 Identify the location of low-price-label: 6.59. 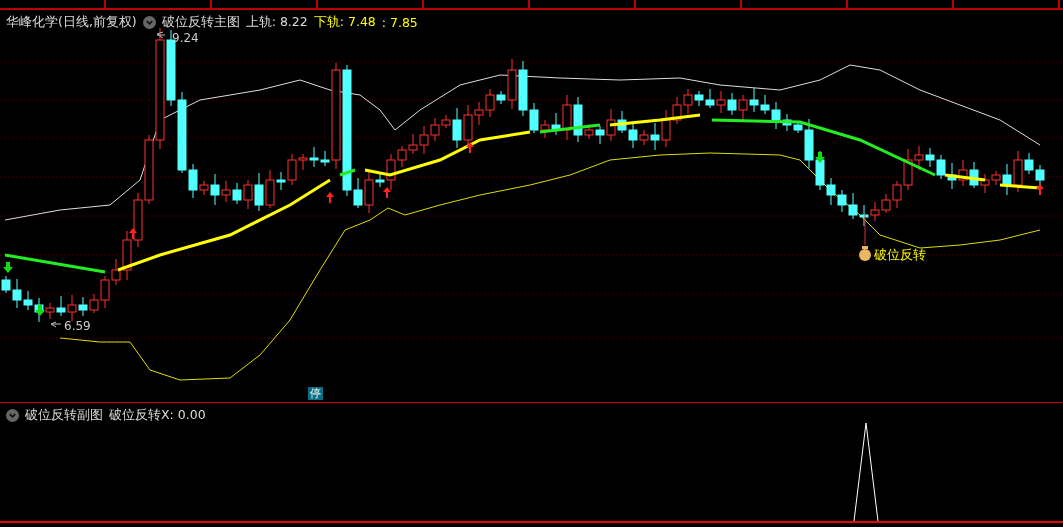
(77, 326).